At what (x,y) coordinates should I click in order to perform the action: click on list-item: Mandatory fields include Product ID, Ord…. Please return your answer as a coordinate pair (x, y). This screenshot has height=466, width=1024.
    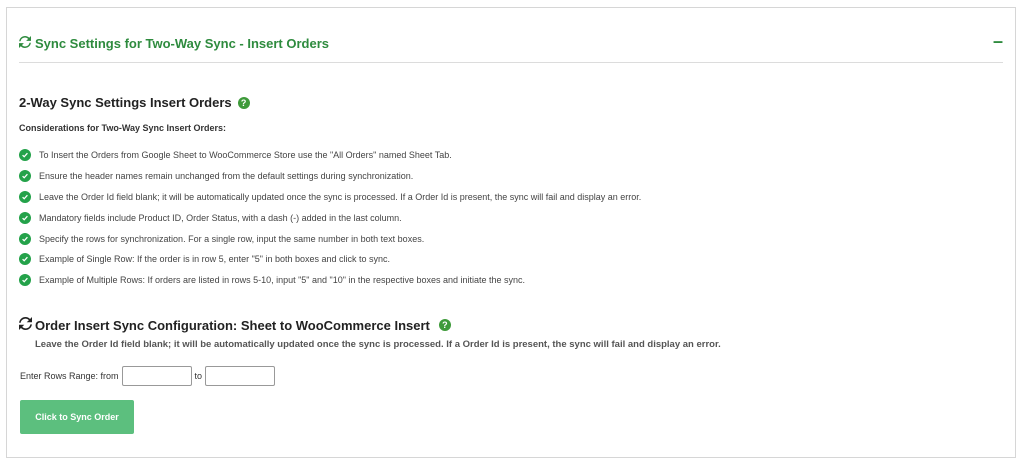
    Looking at the image, I should click on (330, 217).